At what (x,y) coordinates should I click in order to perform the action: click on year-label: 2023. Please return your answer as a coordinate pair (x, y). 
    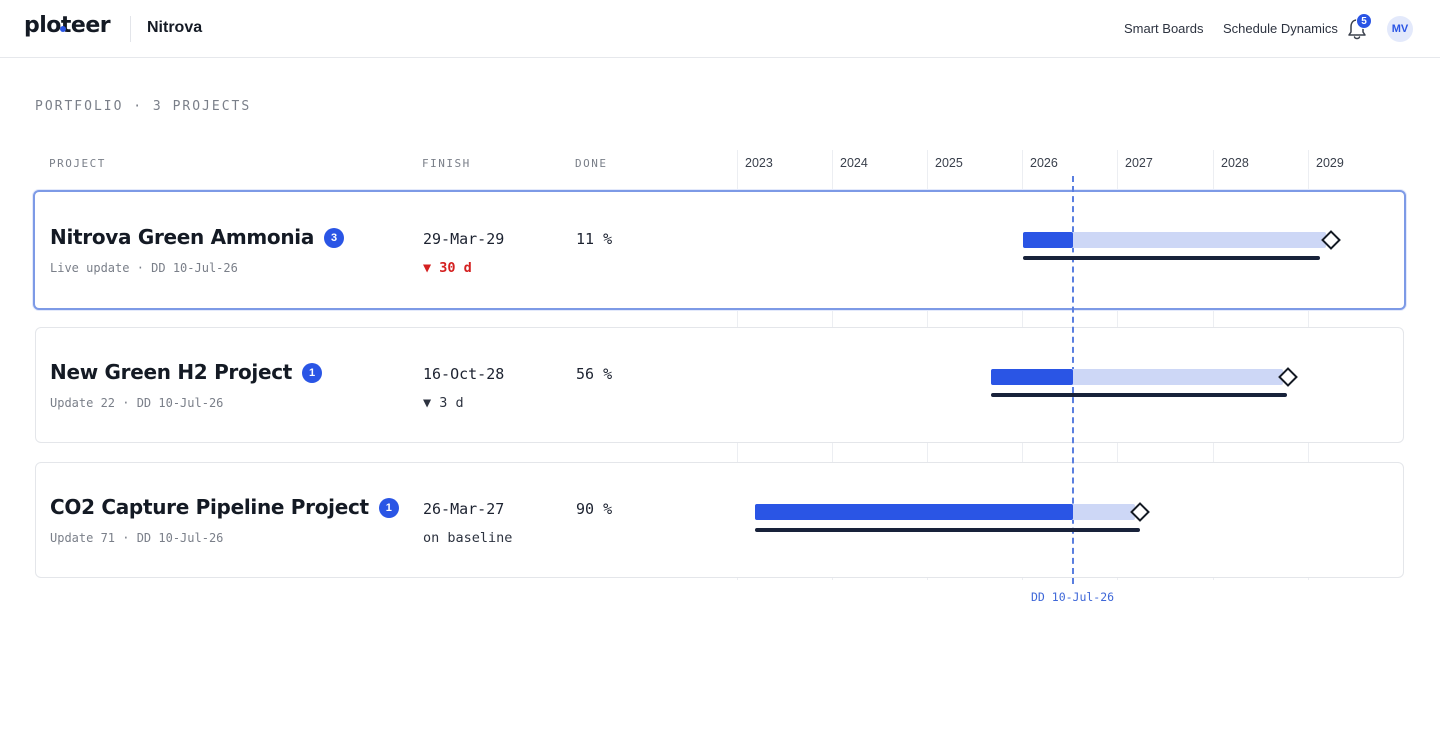
    Looking at the image, I should click on (759, 163).